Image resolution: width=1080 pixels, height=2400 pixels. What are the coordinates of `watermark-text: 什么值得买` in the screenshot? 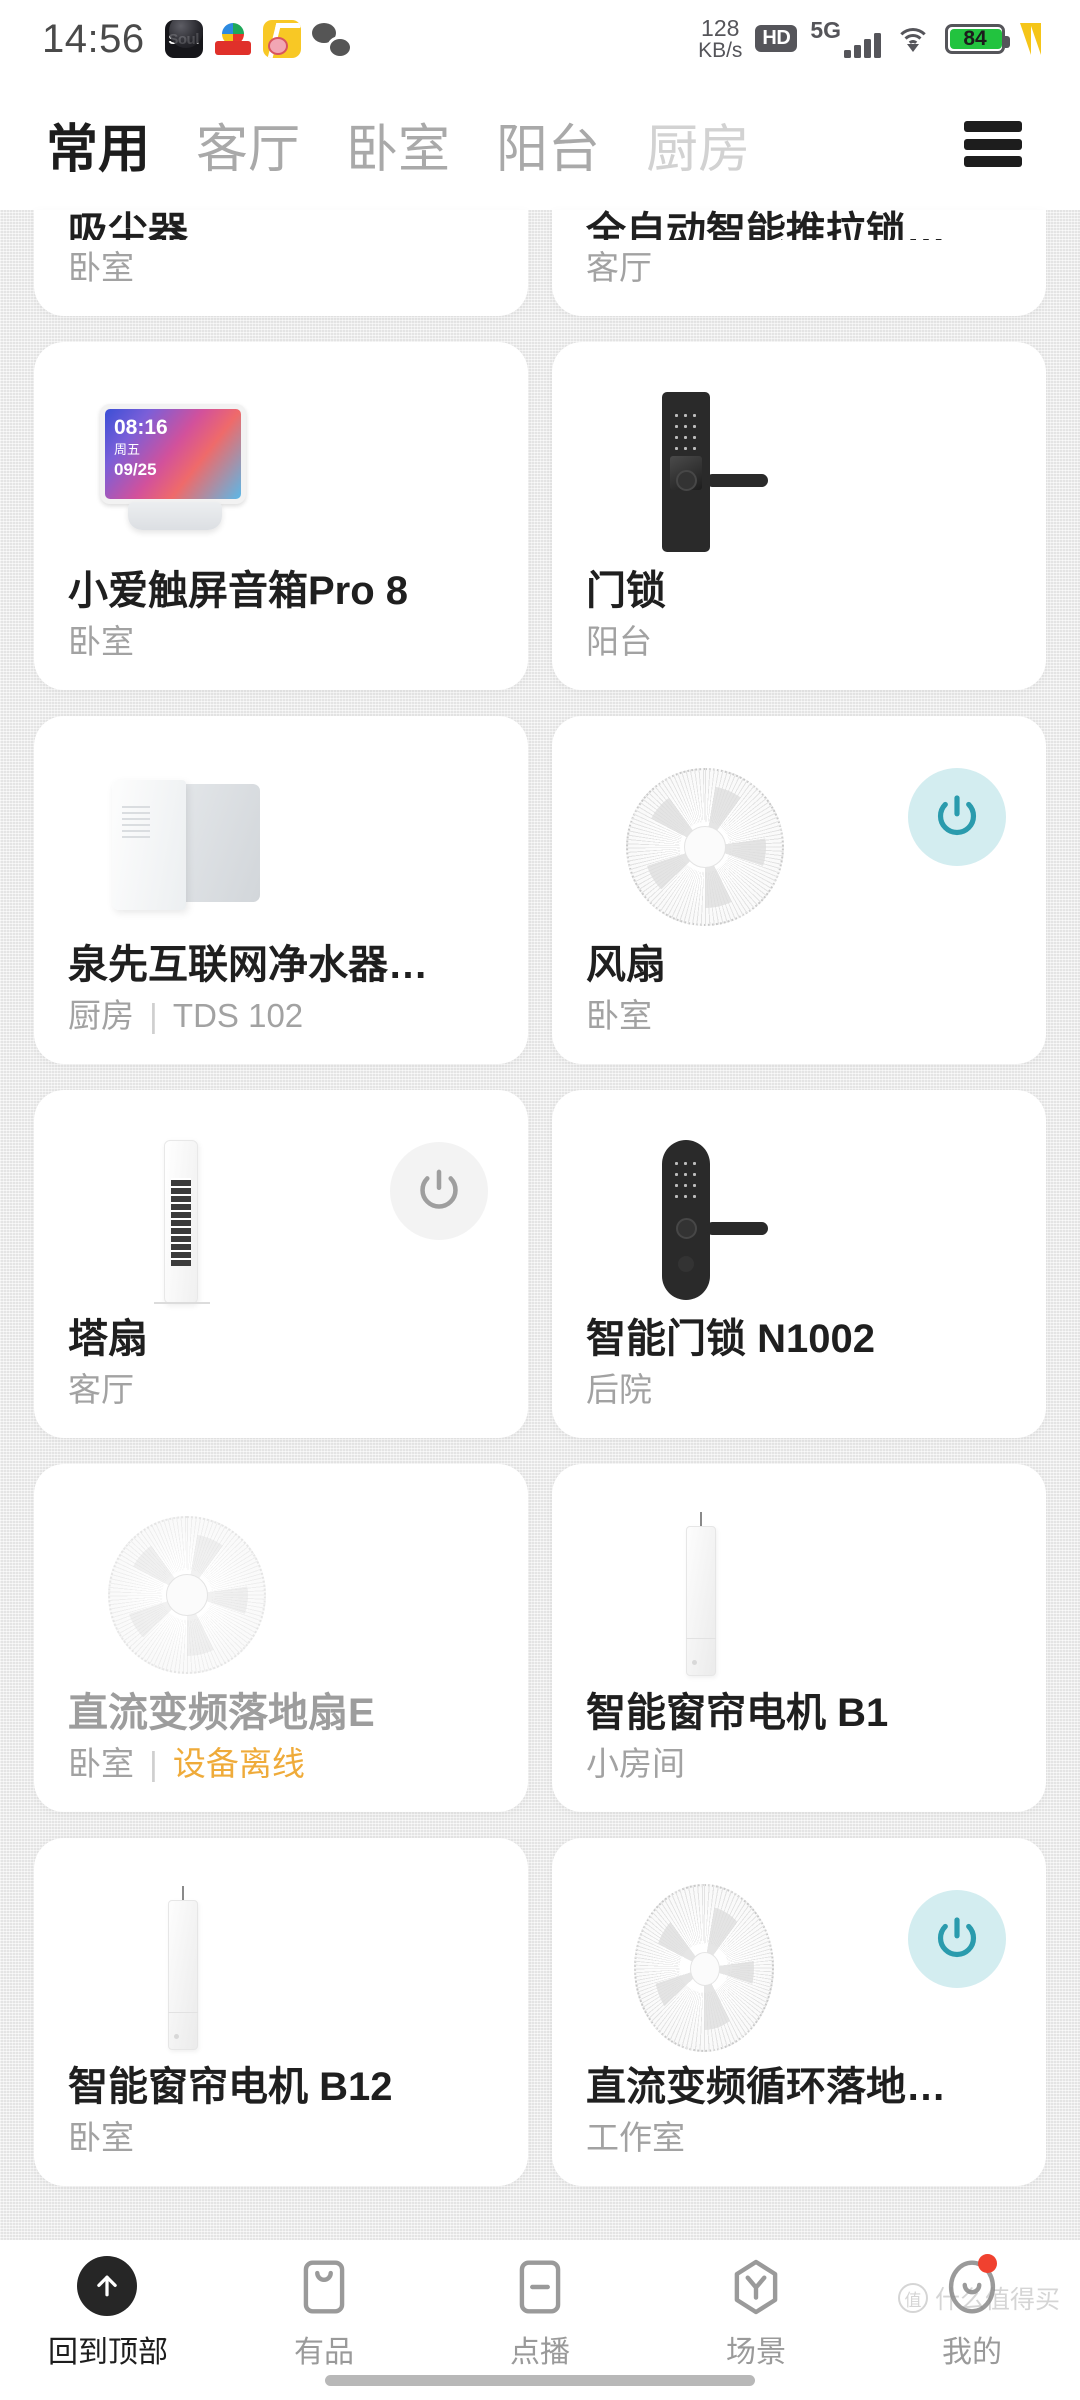 It's located at (997, 2300).